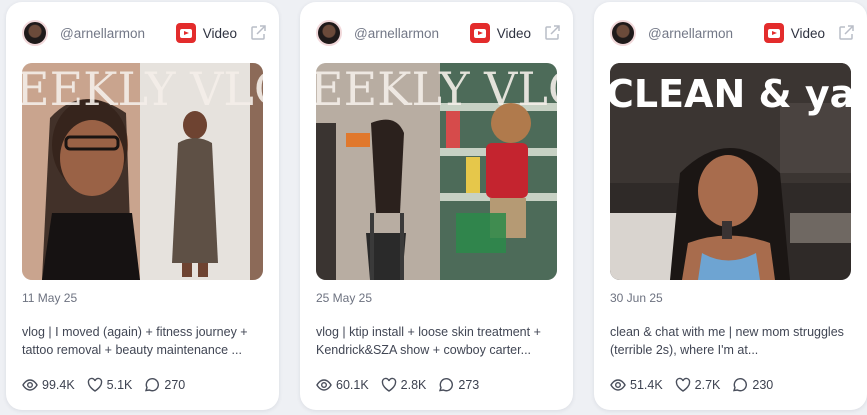 Image resolution: width=867 pixels, height=415 pixels. I want to click on comments-stat: 273, so click(458, 385).